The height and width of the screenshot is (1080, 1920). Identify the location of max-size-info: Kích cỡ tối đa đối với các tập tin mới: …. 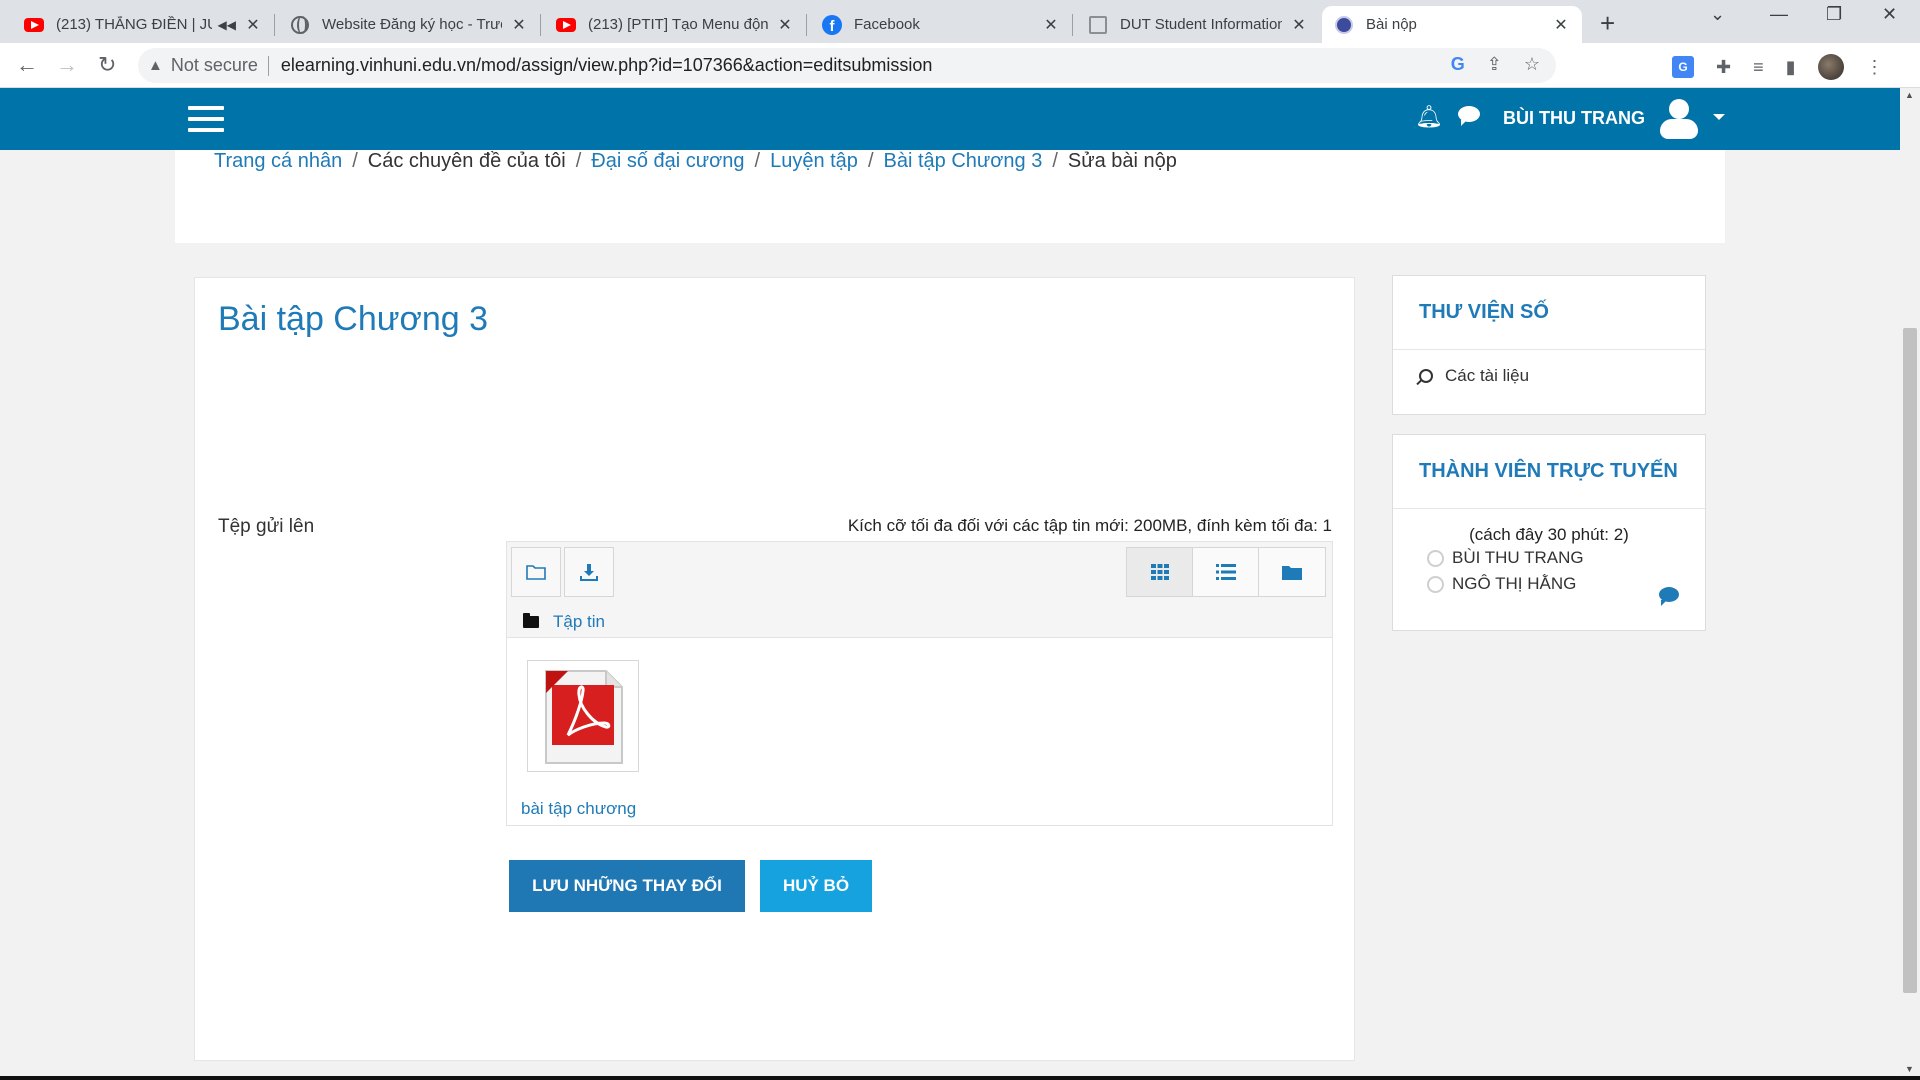
(1089, 525).